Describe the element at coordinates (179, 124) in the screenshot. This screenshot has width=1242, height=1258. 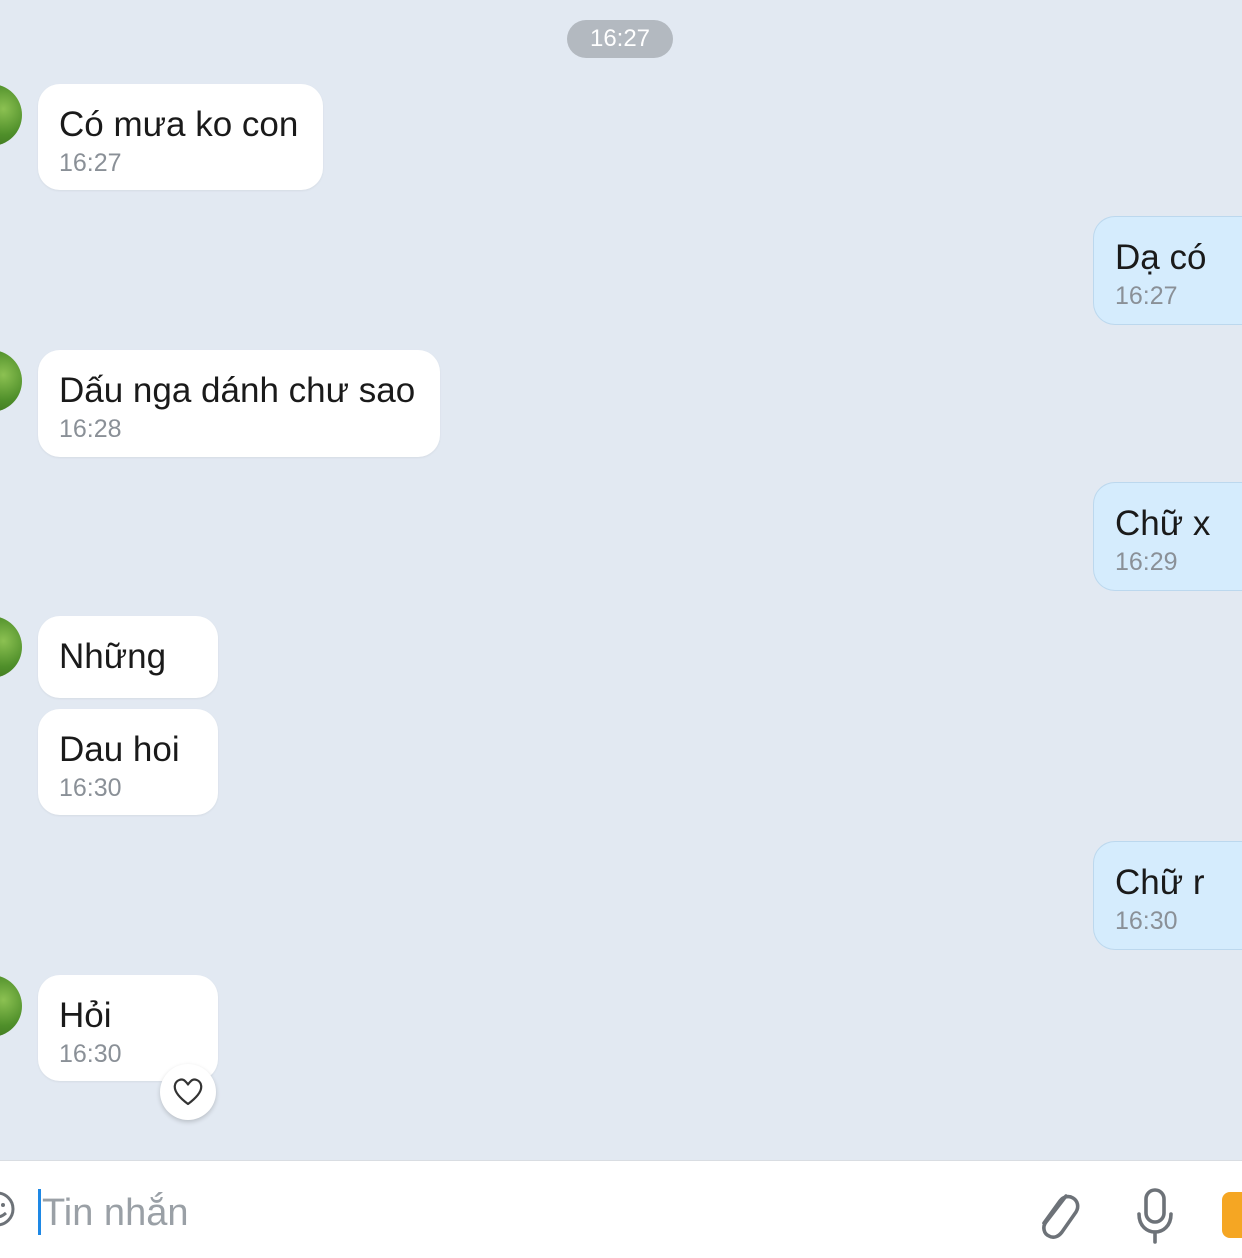
I see `message-text: Có mưa ko con` at that location.